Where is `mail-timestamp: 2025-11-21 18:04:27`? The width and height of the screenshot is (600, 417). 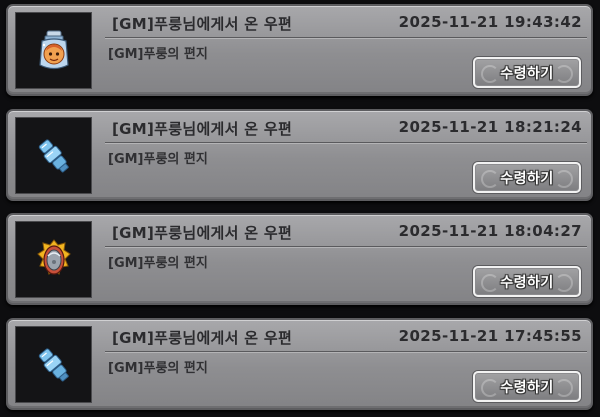 mail-timestamp: 2025-11-21 18:04:27 is located at coordinates (490, 231).